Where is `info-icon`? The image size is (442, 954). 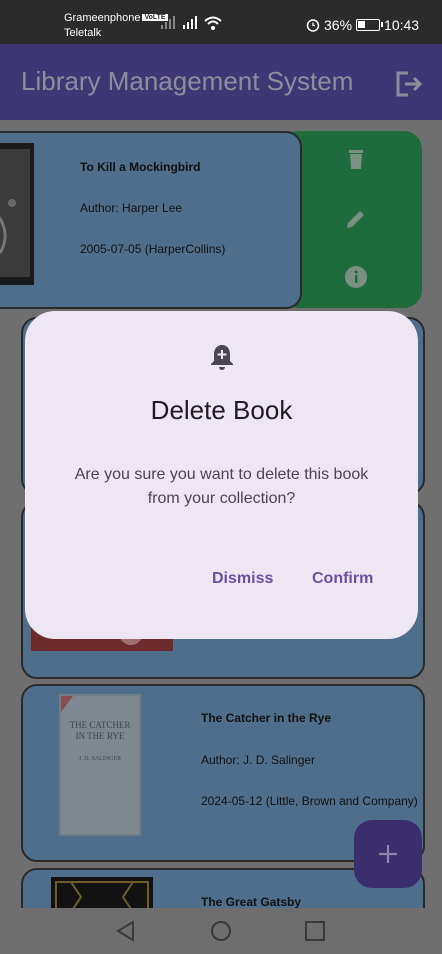 info-icon is located at coordinates (356, 277).